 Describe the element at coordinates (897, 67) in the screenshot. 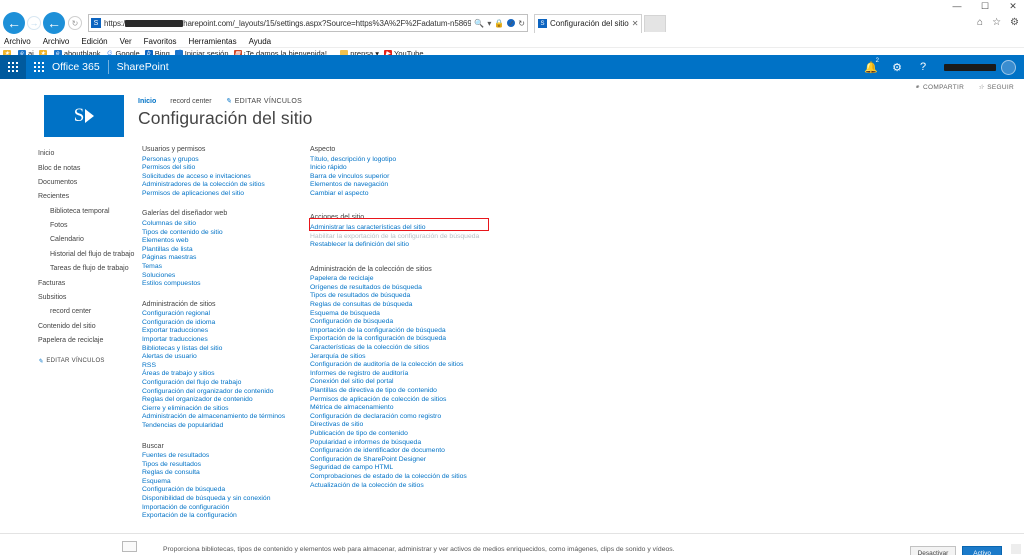

I see `settings-button: ⚙` at that location.